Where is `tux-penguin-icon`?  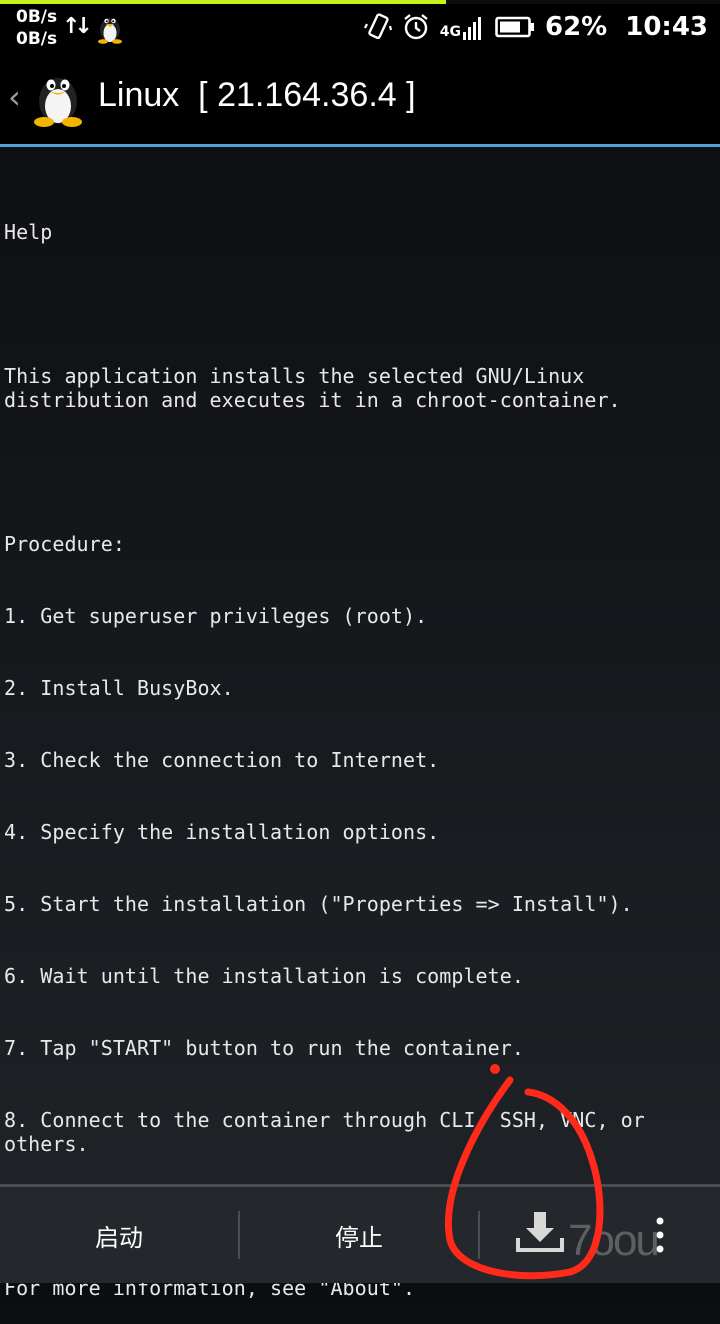
tux-penguin-icon is located at coordinates (58, 100).